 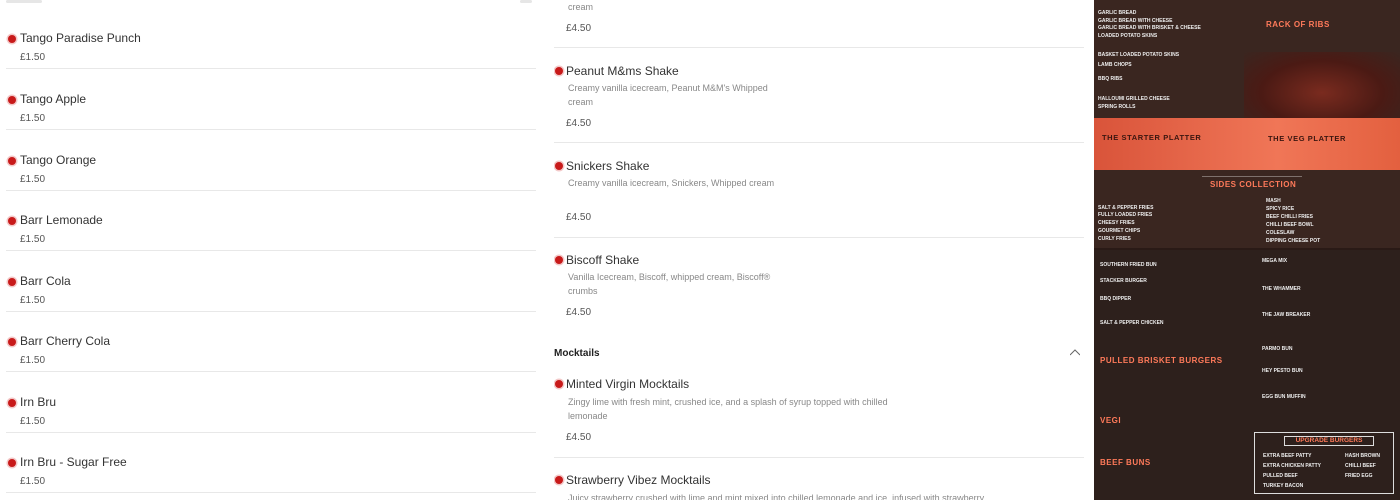 What do you see at coordinates (80, 38) in the screenshot?
I see `item-name: Tango Paradise Punch` at bounding box center [80, 38].